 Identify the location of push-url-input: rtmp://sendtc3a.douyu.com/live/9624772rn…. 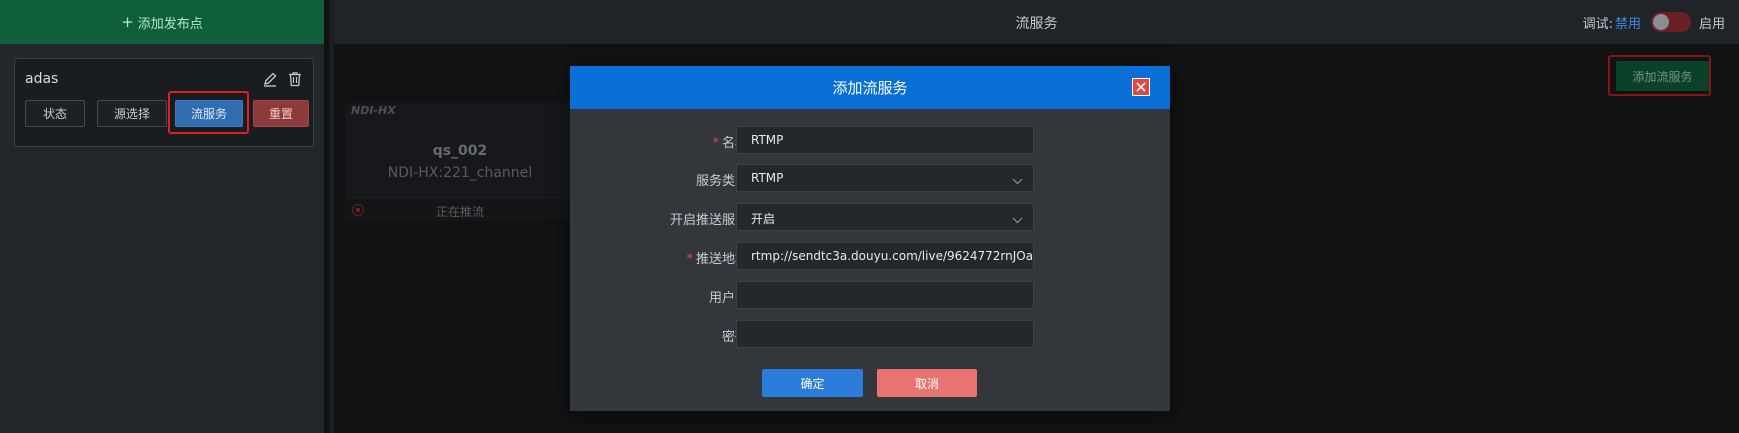
(885, 256).